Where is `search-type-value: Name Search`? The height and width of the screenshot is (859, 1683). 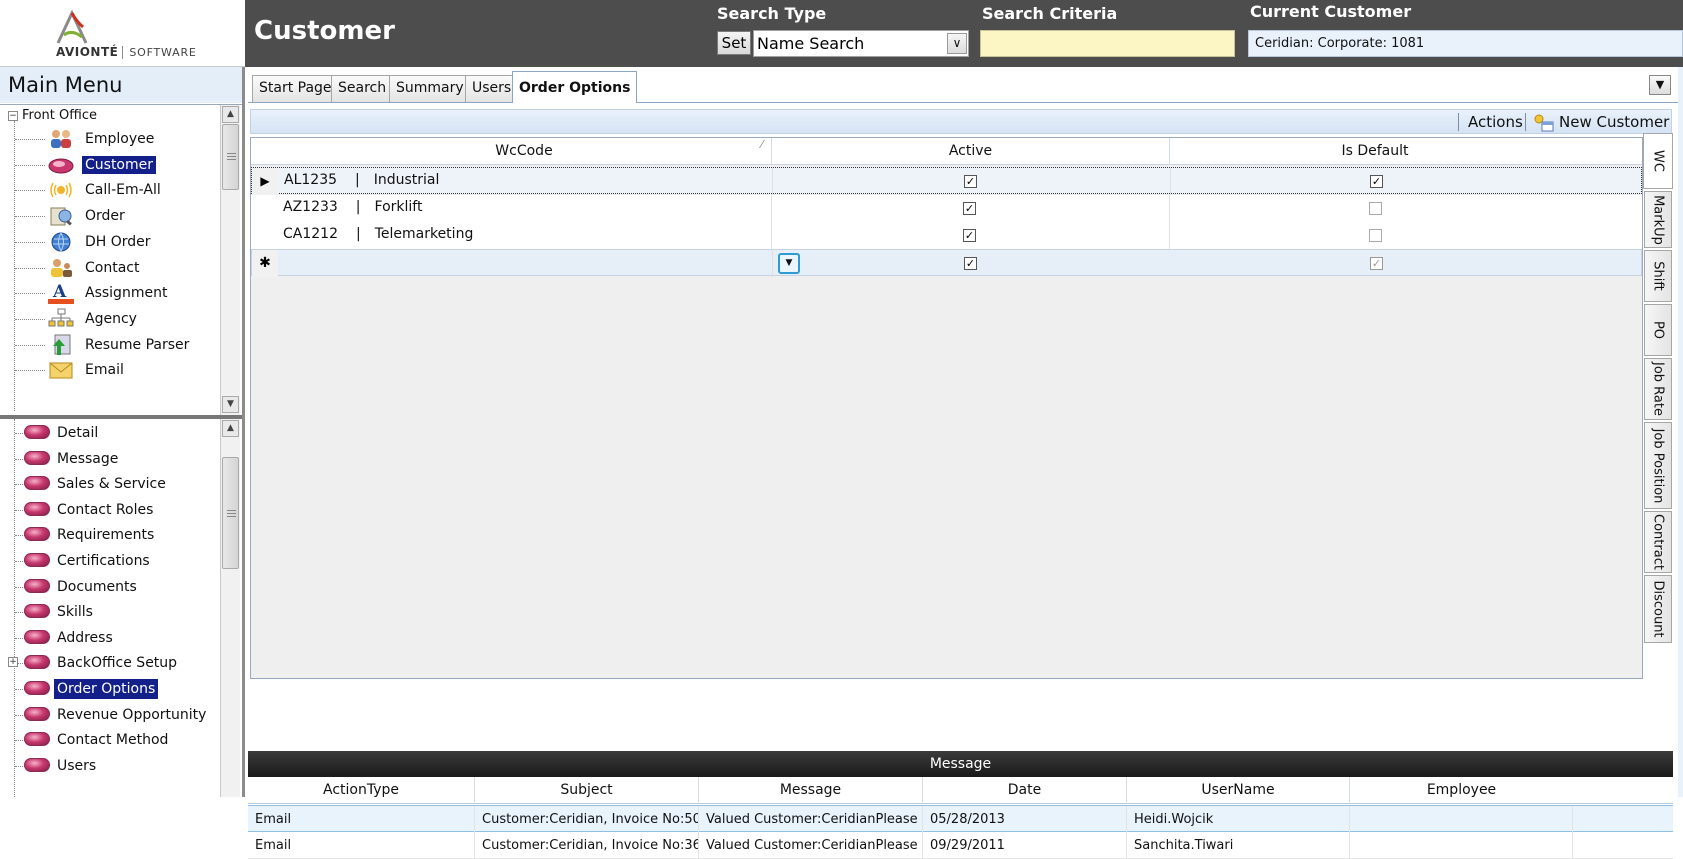
search-type-value: Name Search is located at coordinates (811, 43).